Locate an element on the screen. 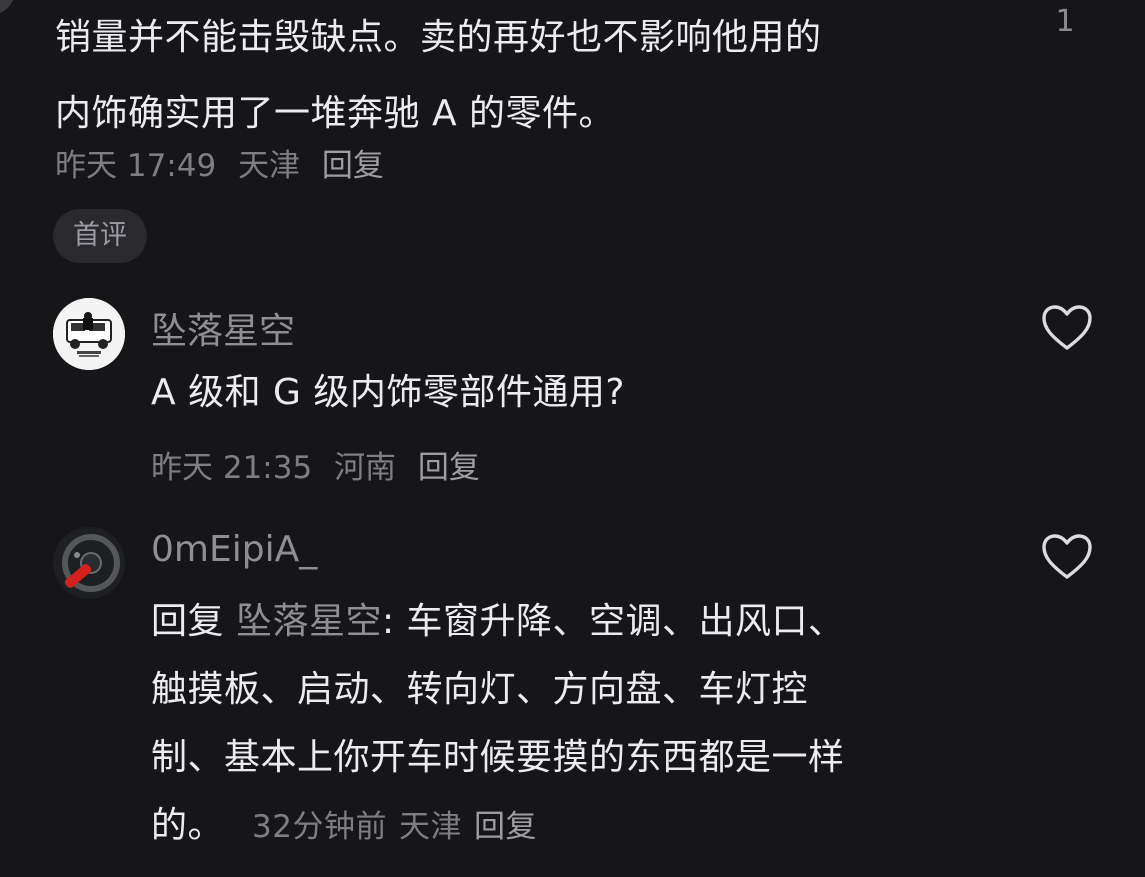 This screenshot has height=877, width=1145. first-comment-badge: 首评 is located at coordinates (100, 236).